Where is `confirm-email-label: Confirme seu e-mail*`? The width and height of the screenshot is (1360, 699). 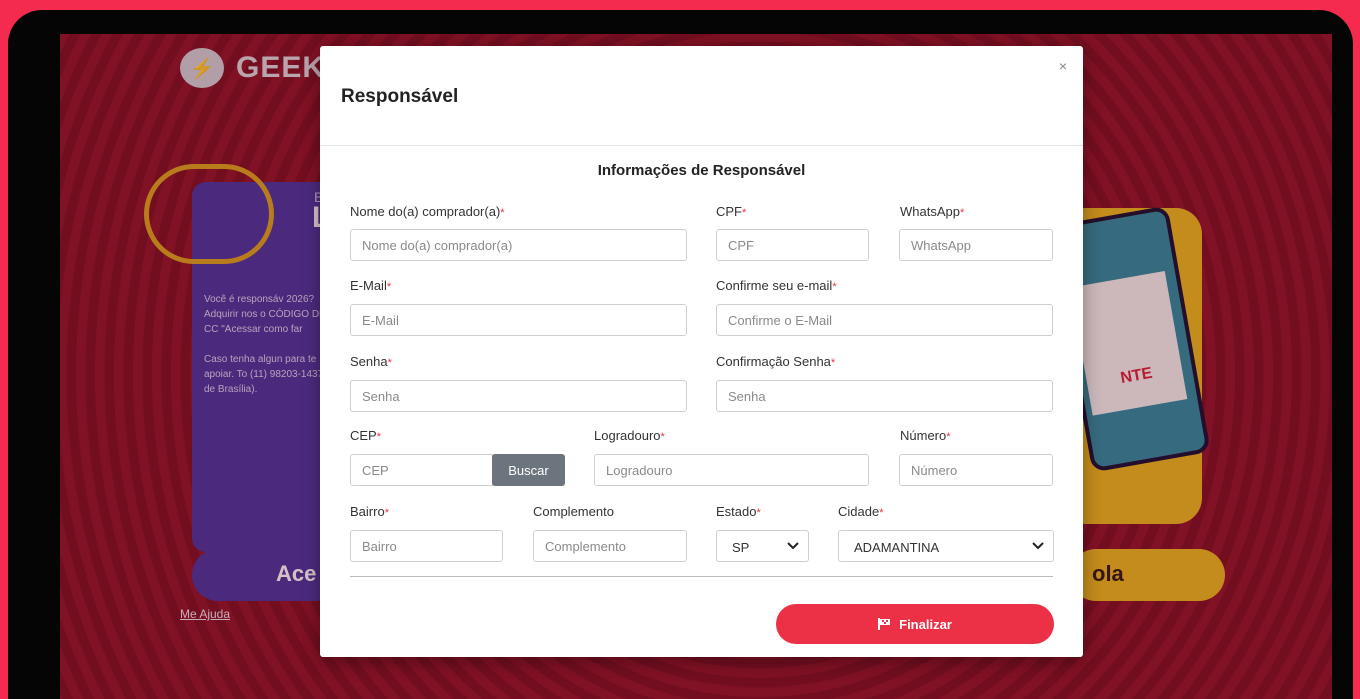 confirm-email-label: Confirme seu e-mail* is located at coordinates (776, 285).